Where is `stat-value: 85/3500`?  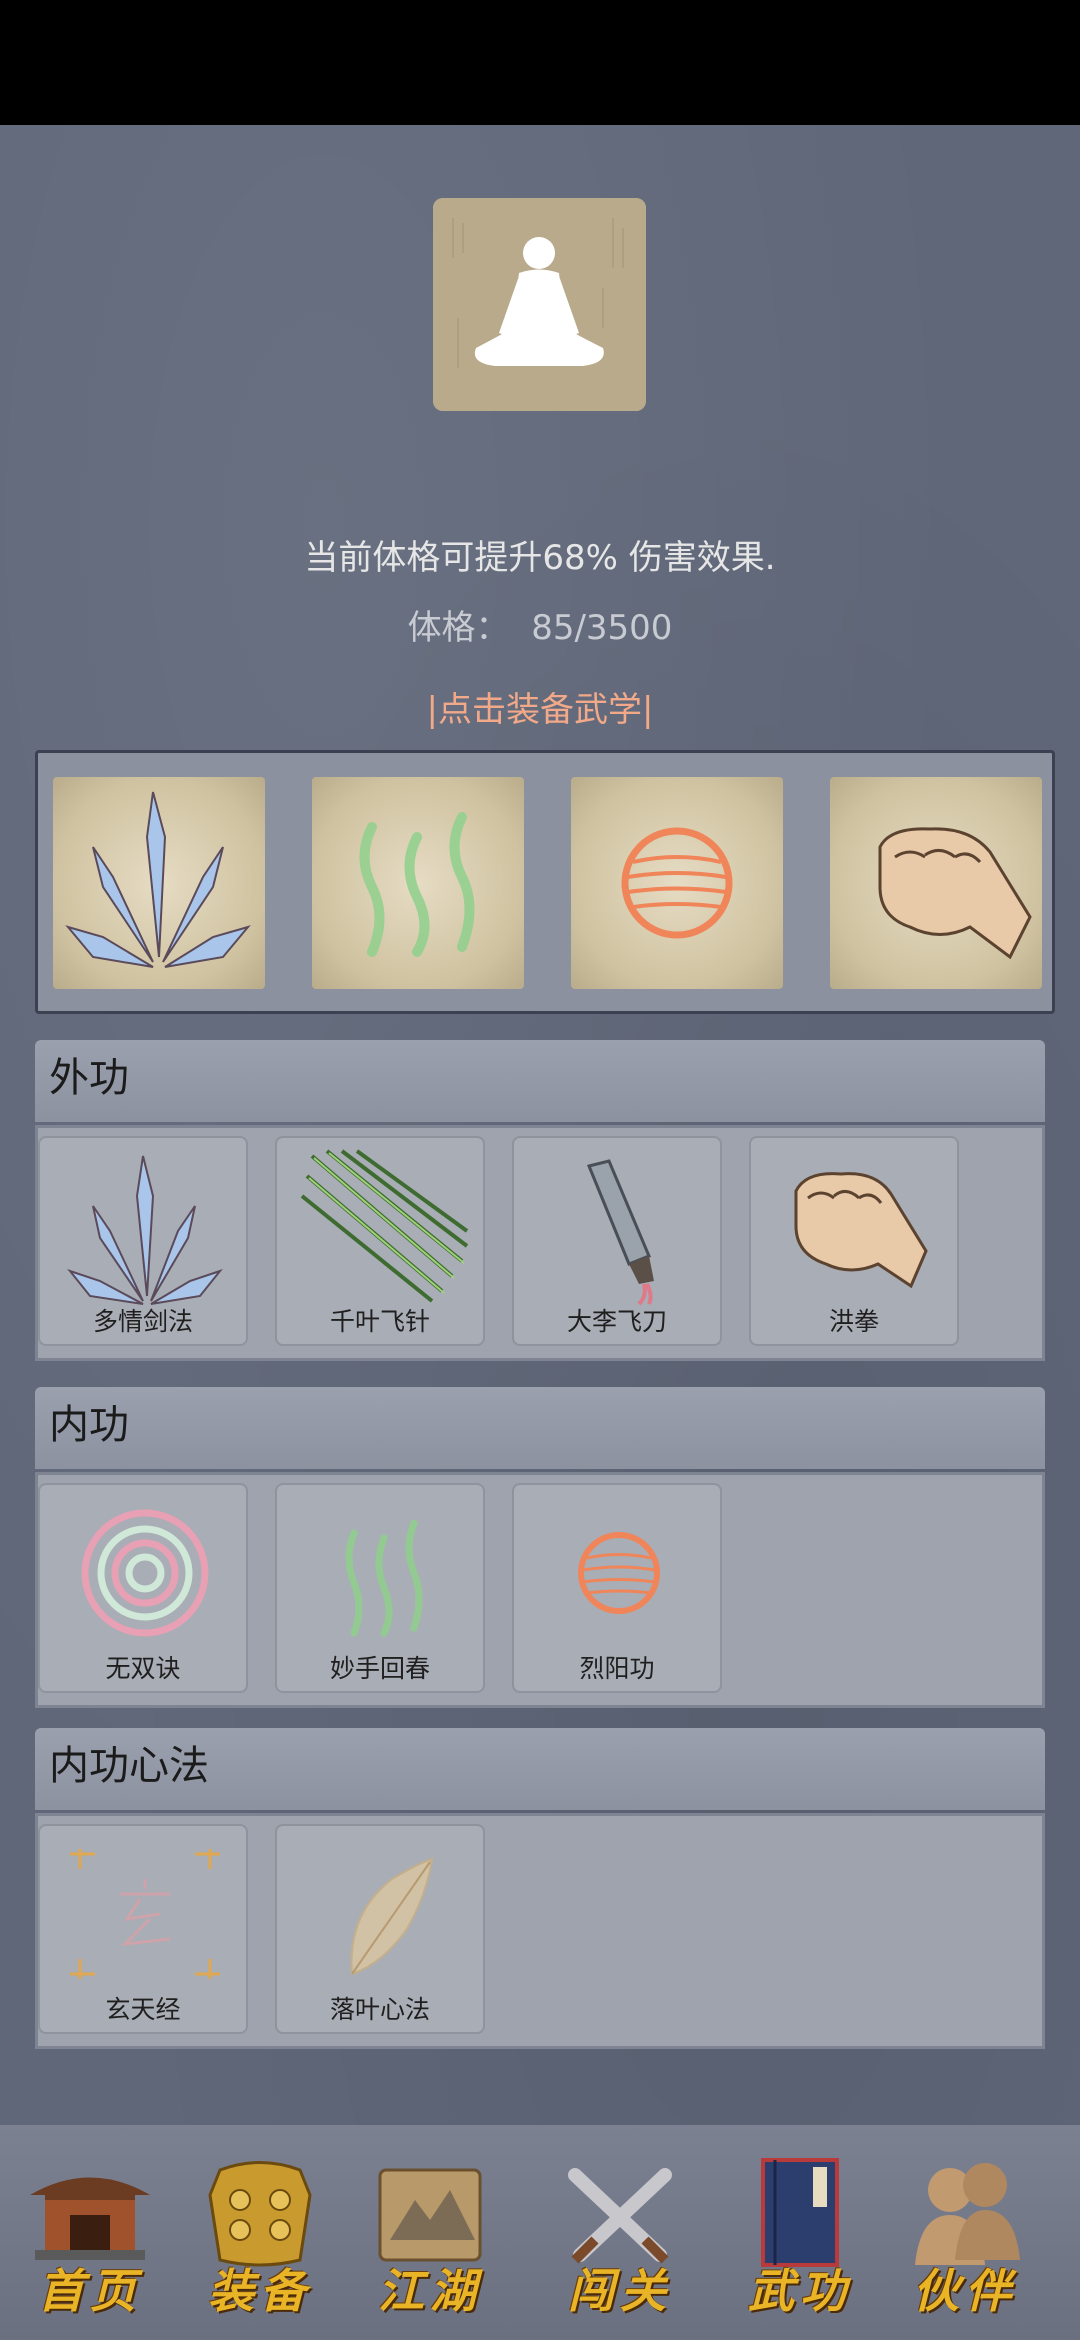 stat-value: 85/3500 is located at coordinates (602, 628).